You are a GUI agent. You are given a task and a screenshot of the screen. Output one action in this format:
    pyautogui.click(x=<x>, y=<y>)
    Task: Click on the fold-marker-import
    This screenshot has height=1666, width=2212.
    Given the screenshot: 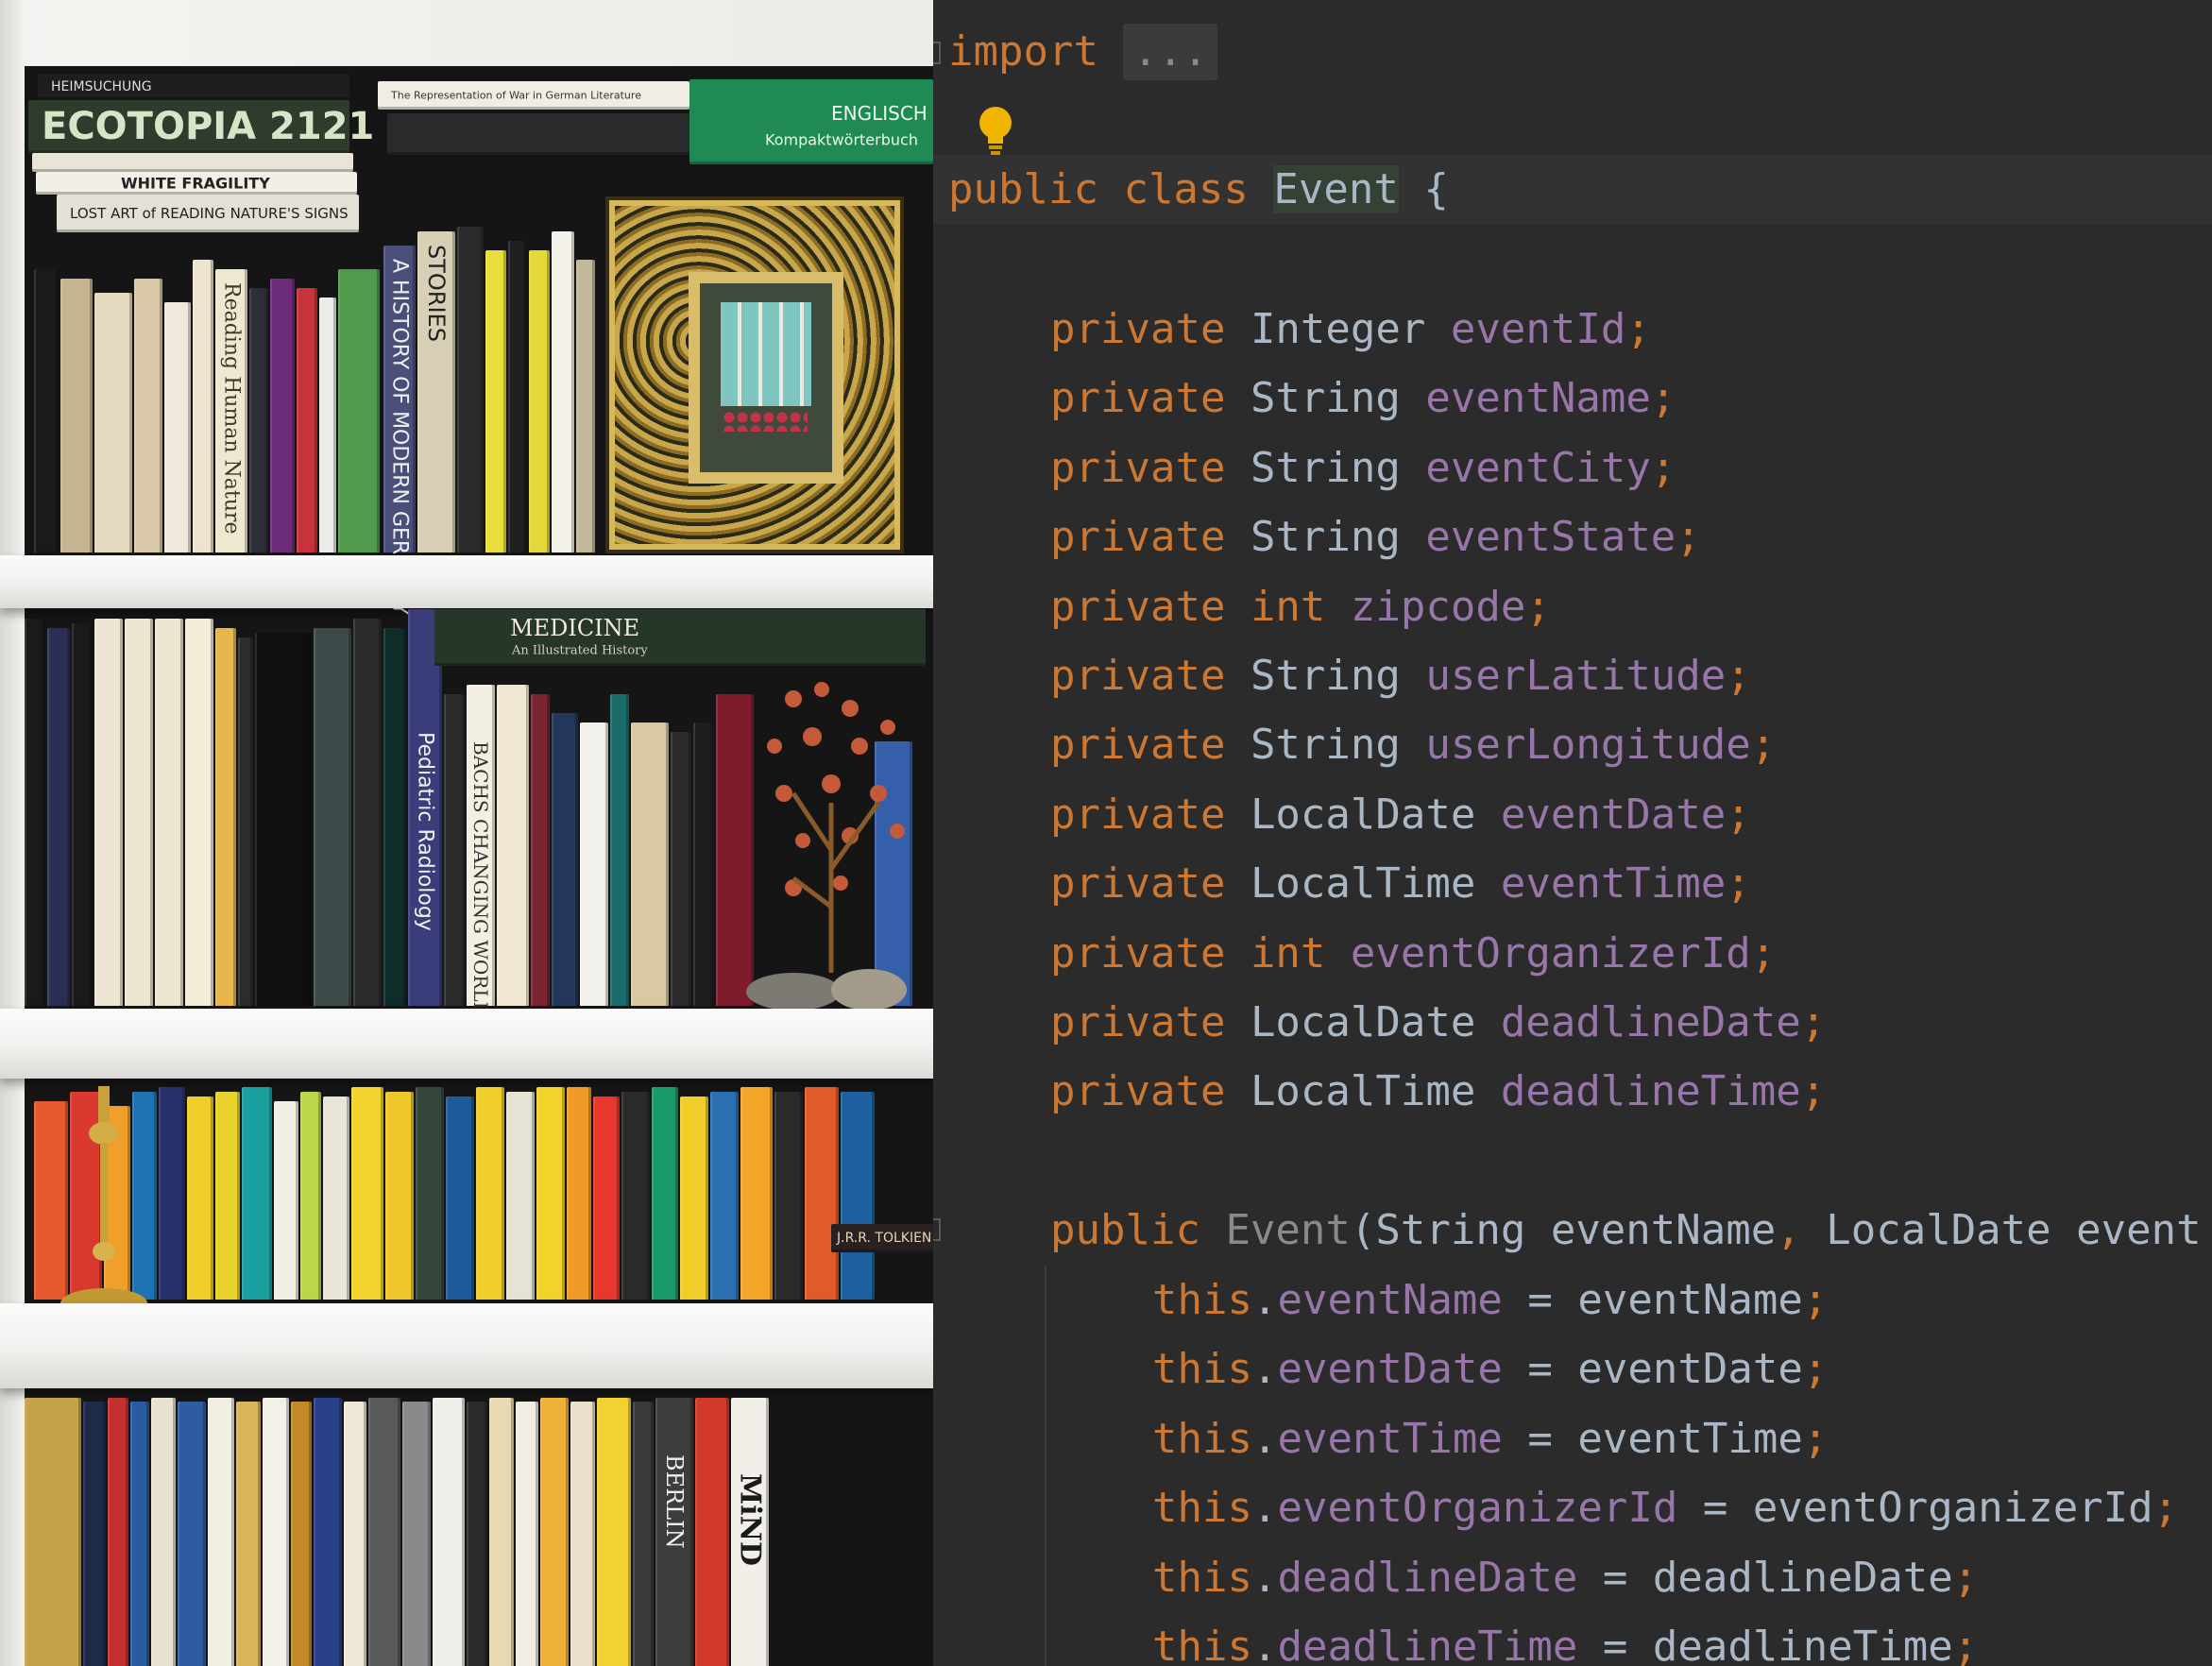 What is the action you would take?
    pyautogui.click(x=937, y=53)
    